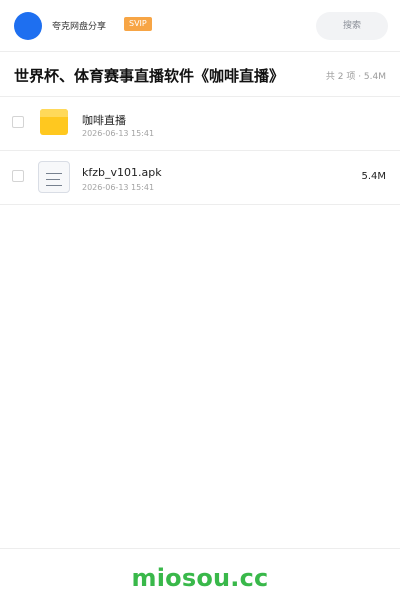 This screenshot has height=600, width=400. What do you see at coordinates (200, 124) in the screenshot?
I see `file-list-item-folder: 咖啡直播 2026-06-13 15:41` at bounding box center [200, 124].